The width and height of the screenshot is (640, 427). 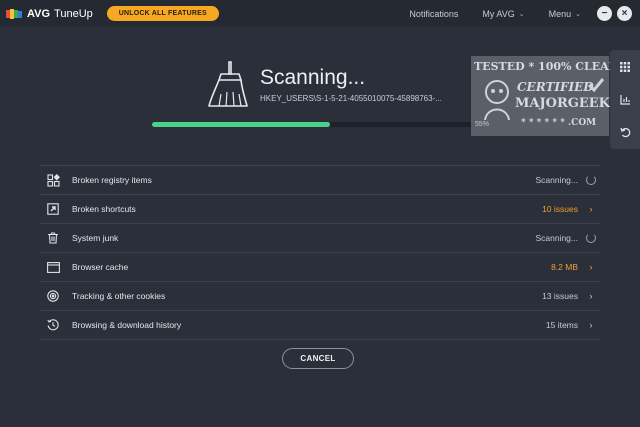 I want to click on grid-icon, so click(x=625, y=66).